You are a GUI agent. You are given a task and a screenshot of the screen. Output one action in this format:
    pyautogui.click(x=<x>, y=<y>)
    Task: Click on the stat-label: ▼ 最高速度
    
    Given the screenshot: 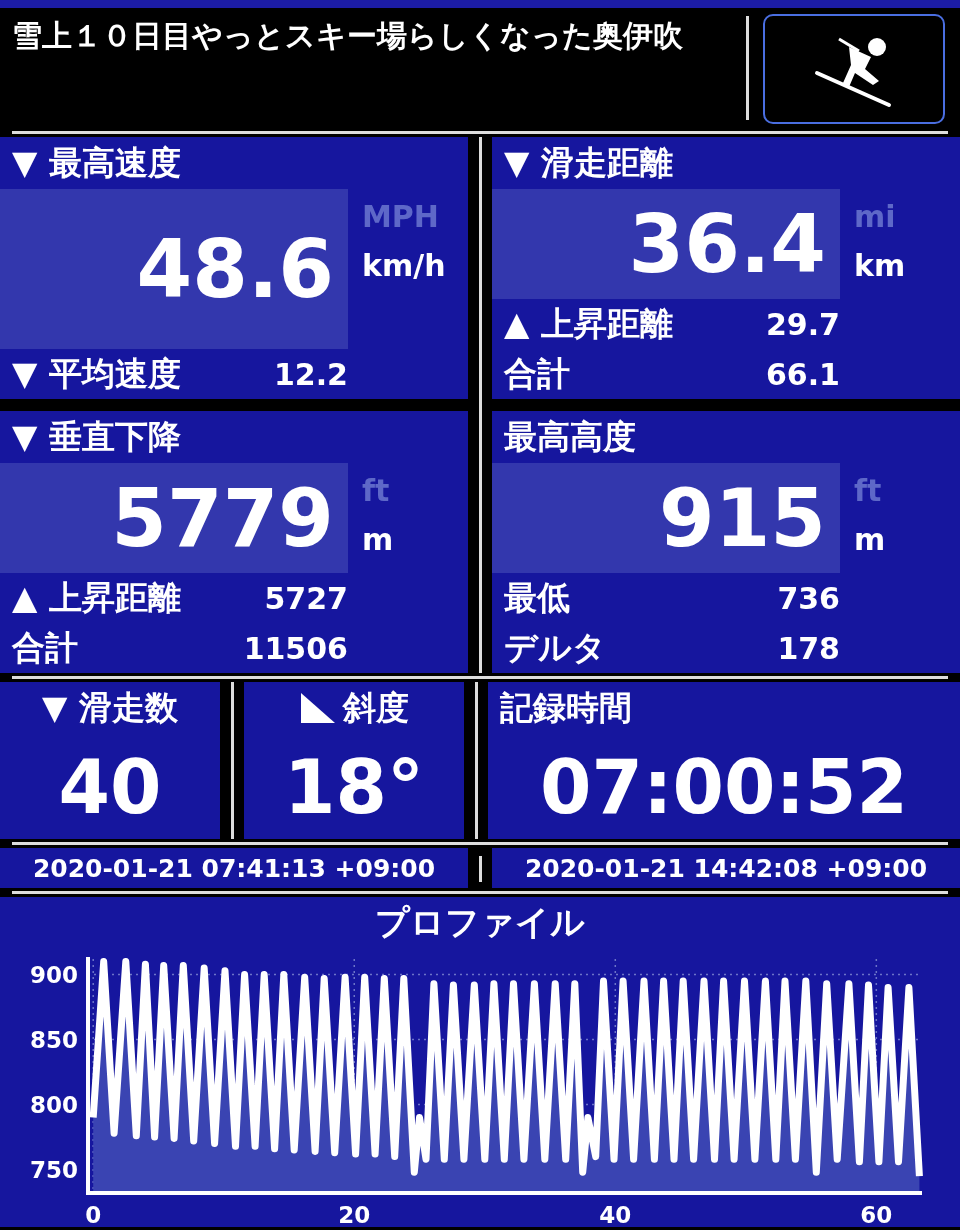 What is the action you would take?
    pyautogui.click(x=96, y=163)
    